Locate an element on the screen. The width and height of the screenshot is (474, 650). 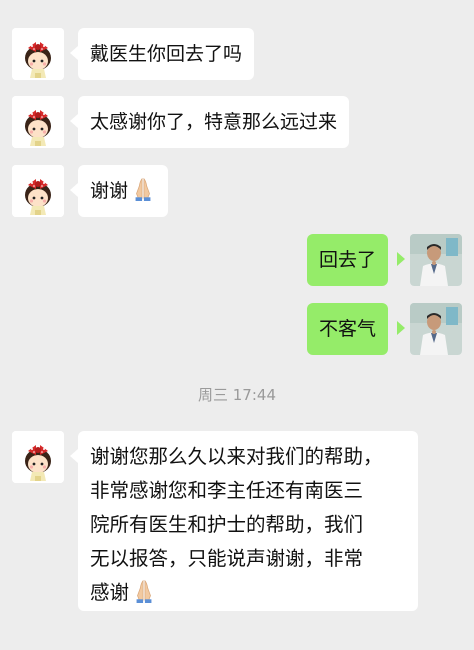
outgoing-message-bubble: 回去了 is located at coordinates (348, 260).